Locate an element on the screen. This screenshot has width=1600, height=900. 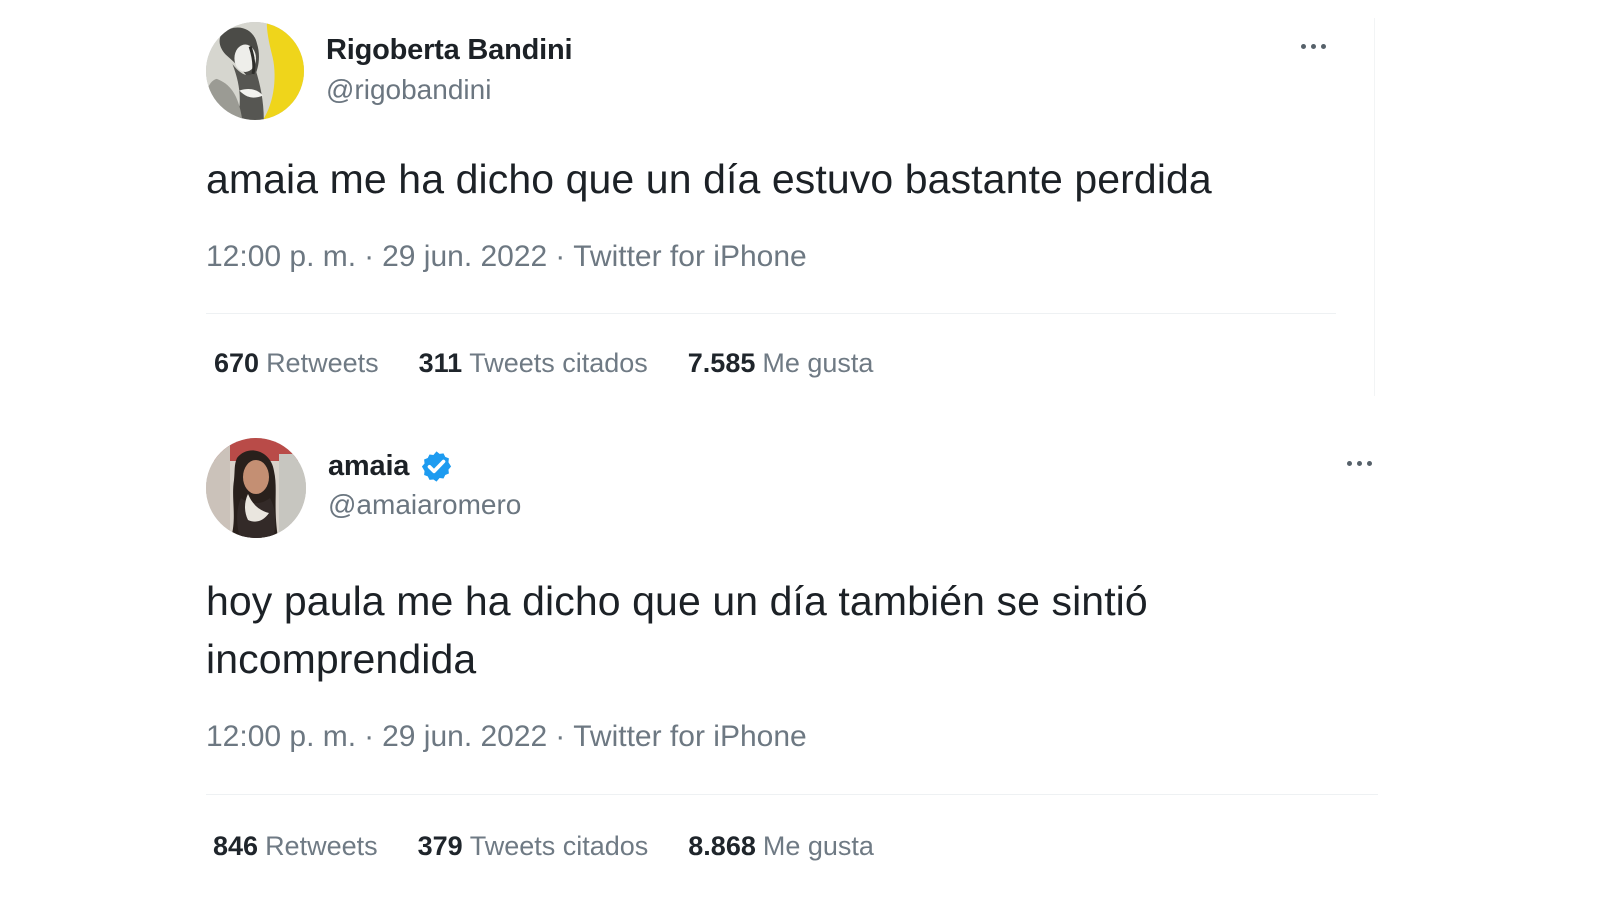
author-handle: @amaiaromero is located at coordinates (424, 505).